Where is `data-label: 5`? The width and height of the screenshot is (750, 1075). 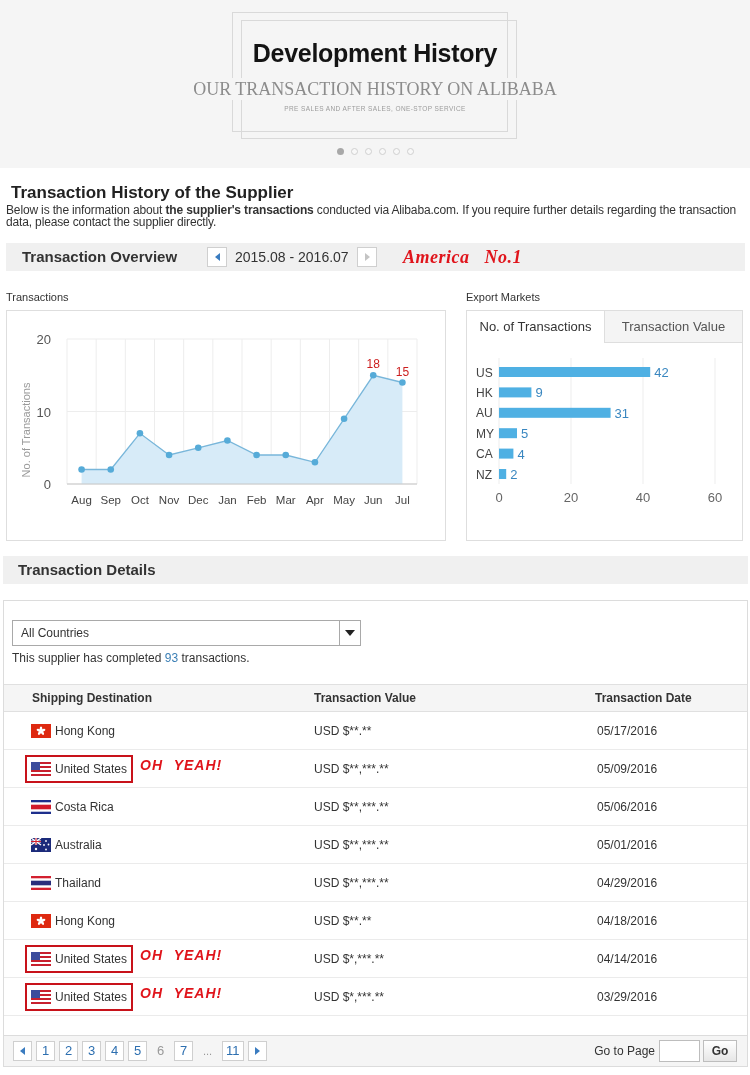 data-label: 5 is located at coordinates (525, 434).